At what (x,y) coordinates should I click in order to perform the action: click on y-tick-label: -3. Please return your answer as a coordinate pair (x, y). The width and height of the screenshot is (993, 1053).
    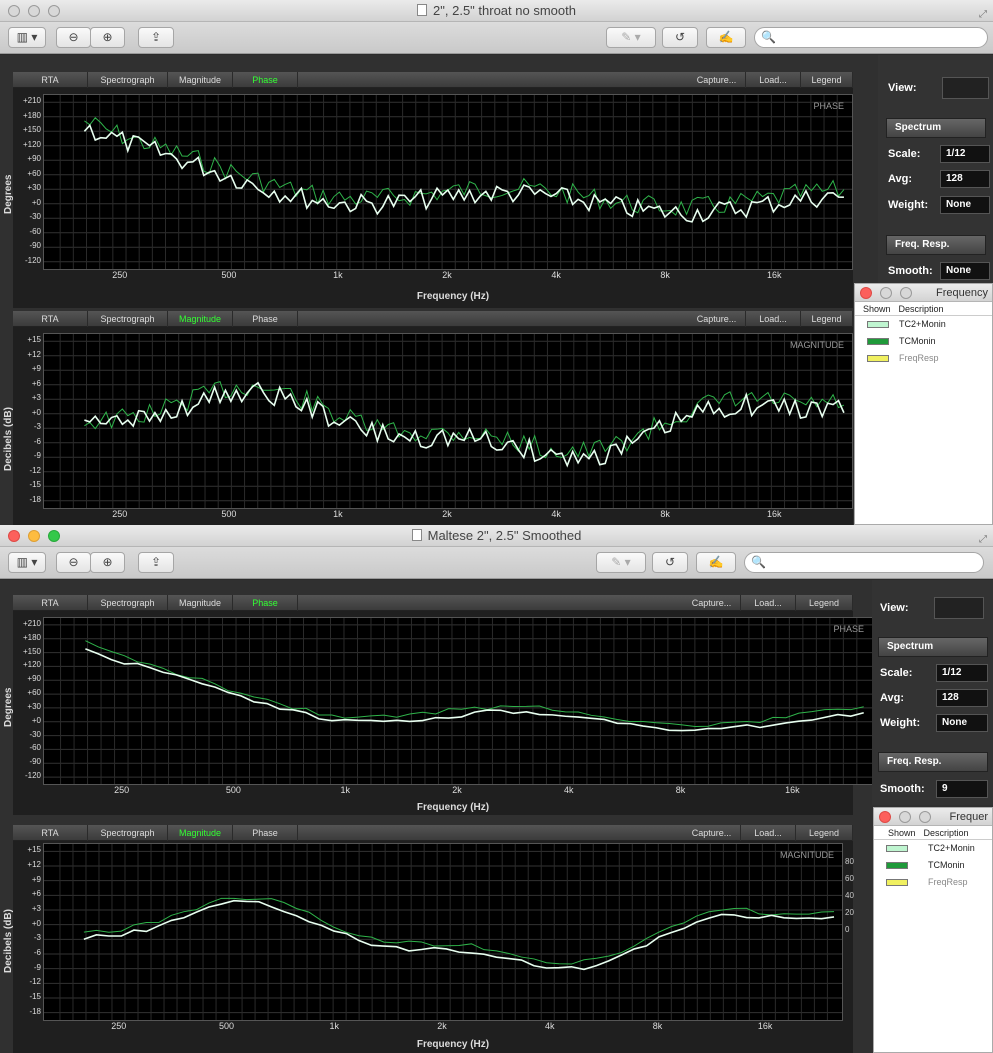
    Looking at the image, I should click on (37, 938).